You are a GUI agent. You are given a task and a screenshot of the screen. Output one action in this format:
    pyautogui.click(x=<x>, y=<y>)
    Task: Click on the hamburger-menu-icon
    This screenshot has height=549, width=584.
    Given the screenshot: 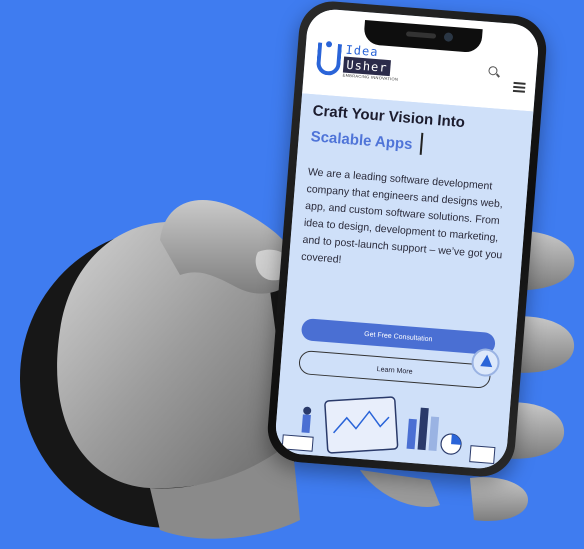 What is the action you would take?
    pyautogui.click(x=519, y=87)
    